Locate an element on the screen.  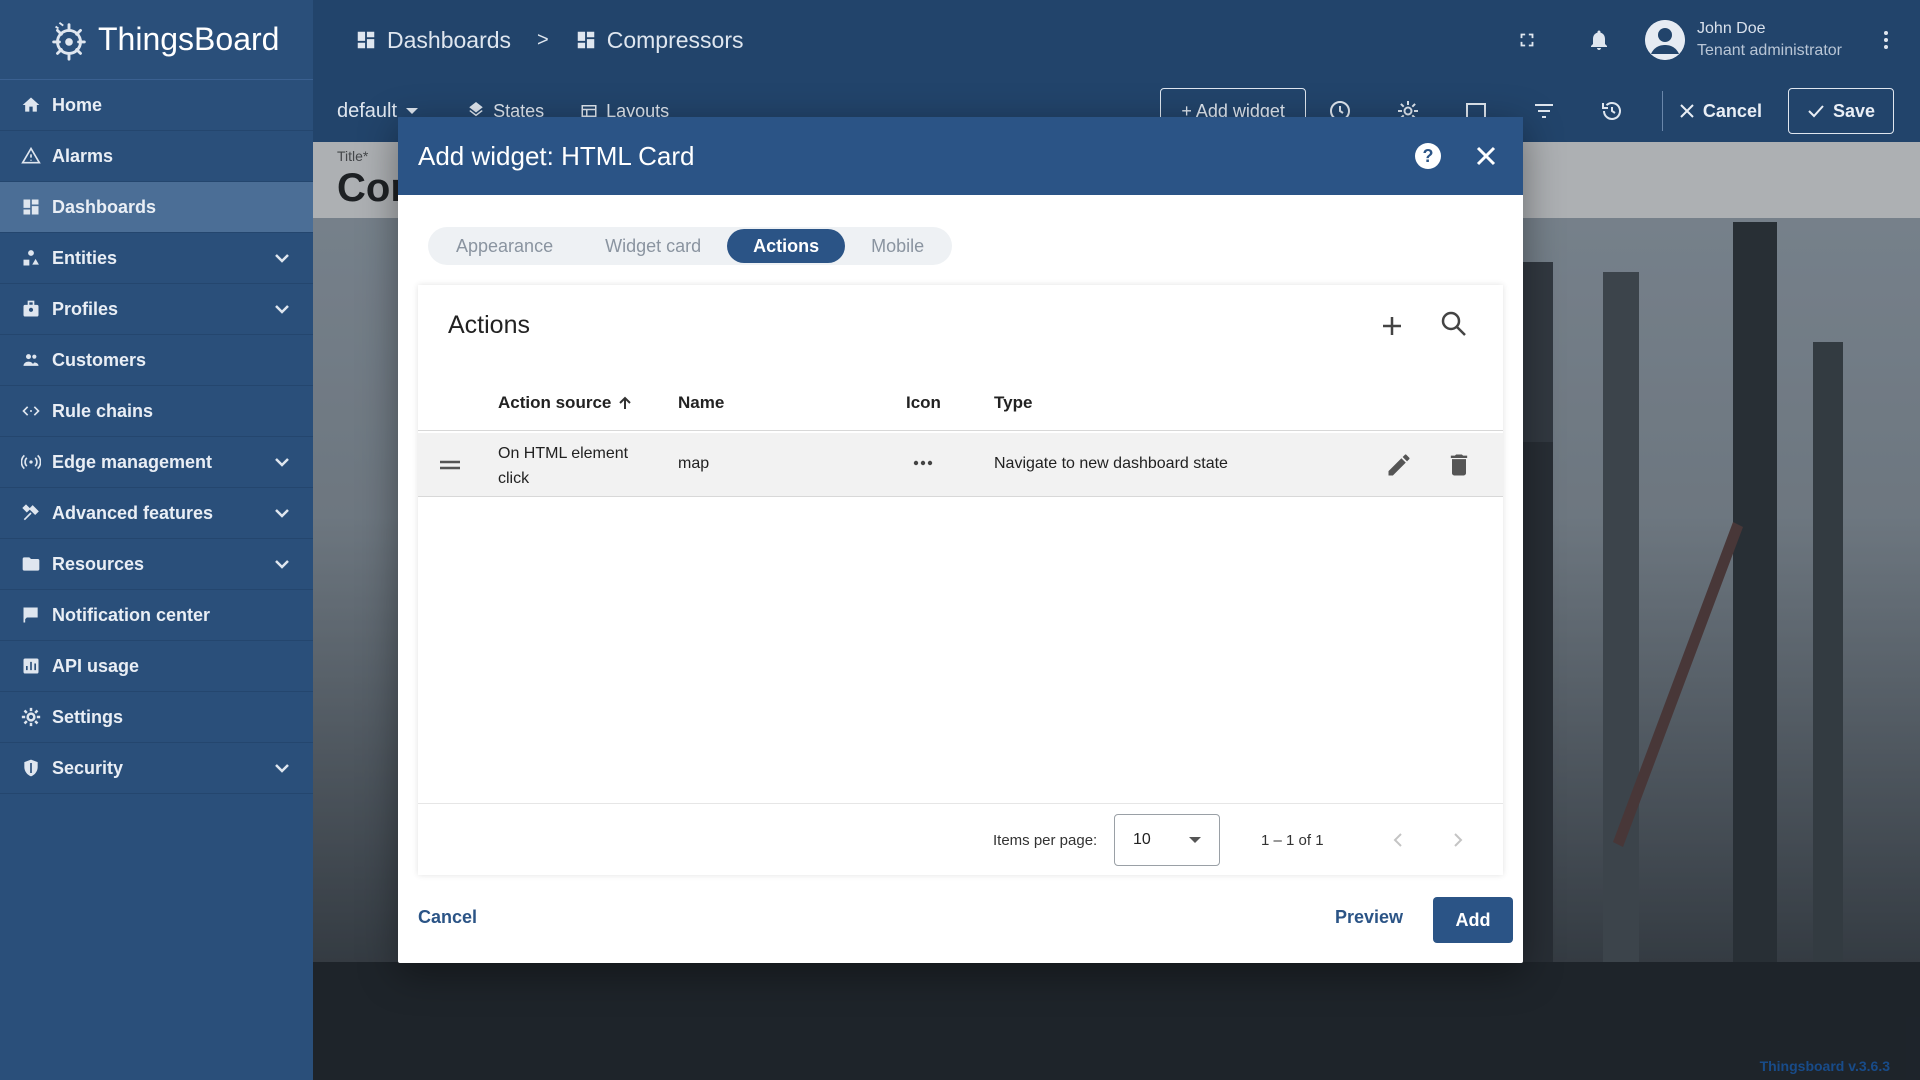
rule-chains-icon is located at coordinates (31, 411).